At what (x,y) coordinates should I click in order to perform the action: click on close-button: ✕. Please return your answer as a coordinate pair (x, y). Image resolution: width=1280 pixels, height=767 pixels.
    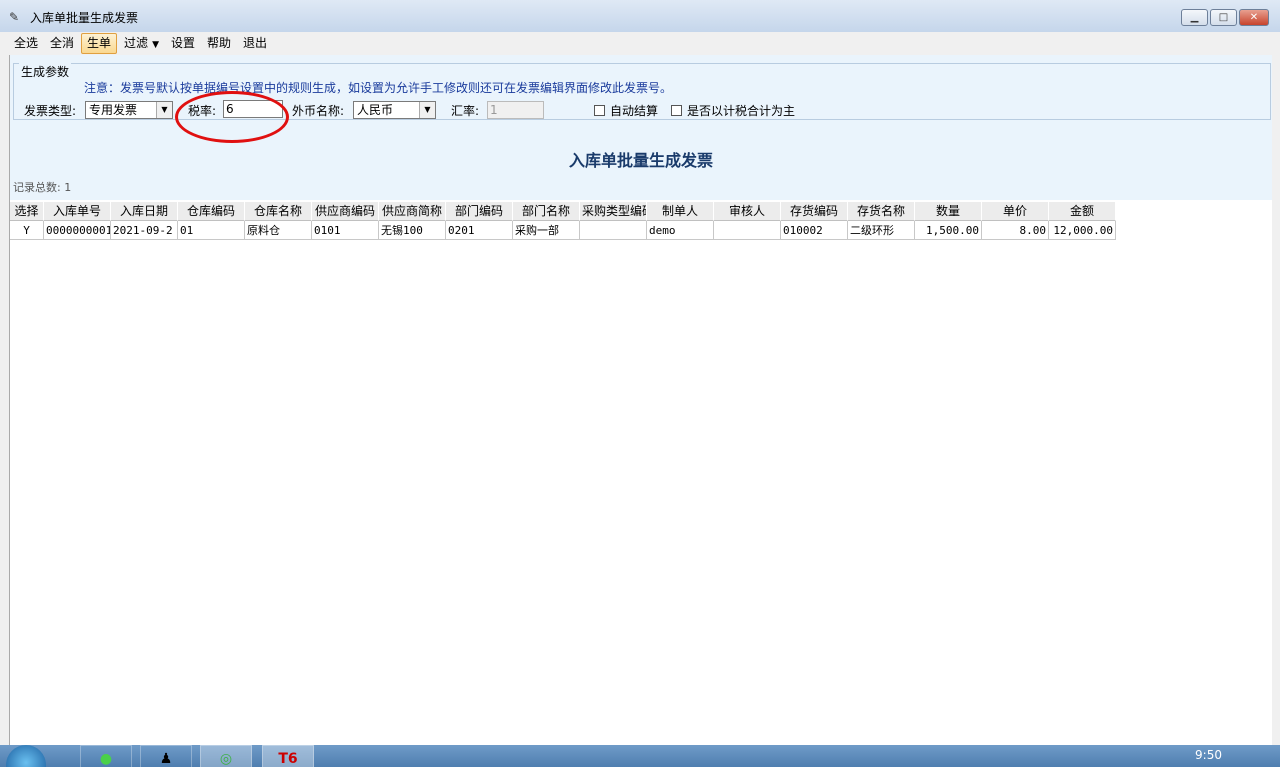
    Looking at the image, I should click on (1254, 17).